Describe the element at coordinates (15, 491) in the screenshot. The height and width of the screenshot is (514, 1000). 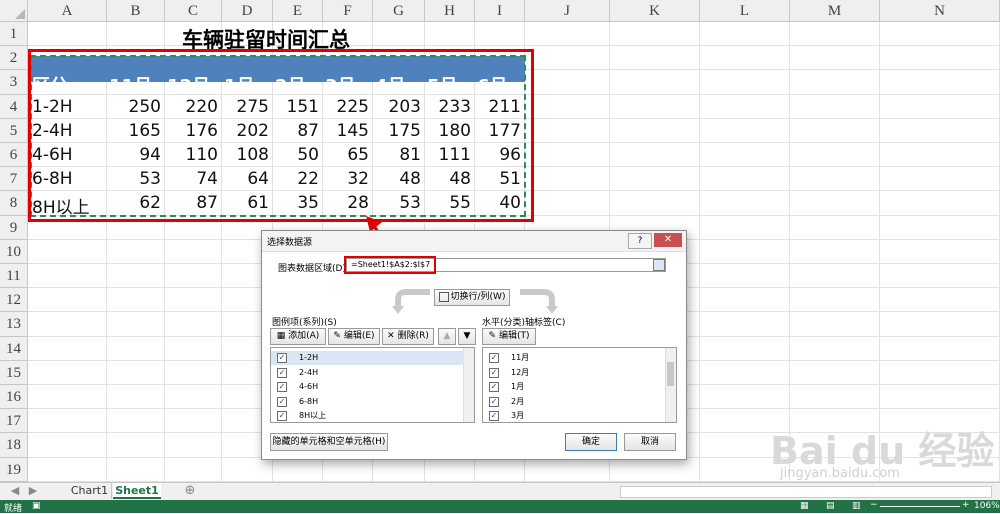
I see `prev-sheet-icon: ◀` at that location.